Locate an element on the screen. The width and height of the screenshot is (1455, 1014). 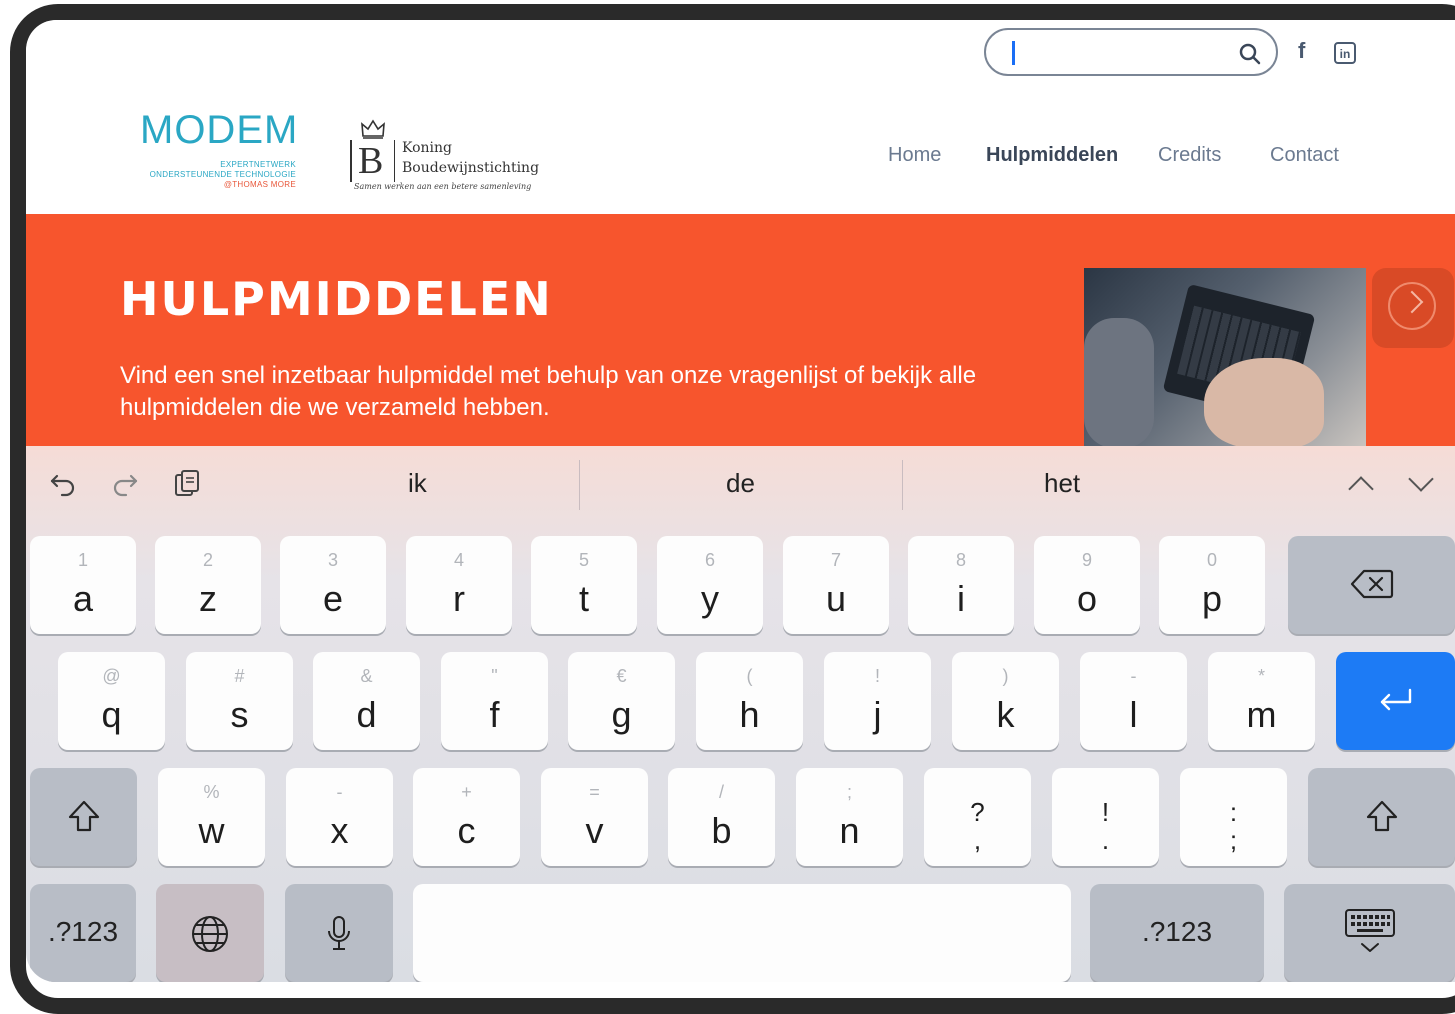
modem-logo-line1: EXPERTNETWERK is located at coordinates (258, 164).